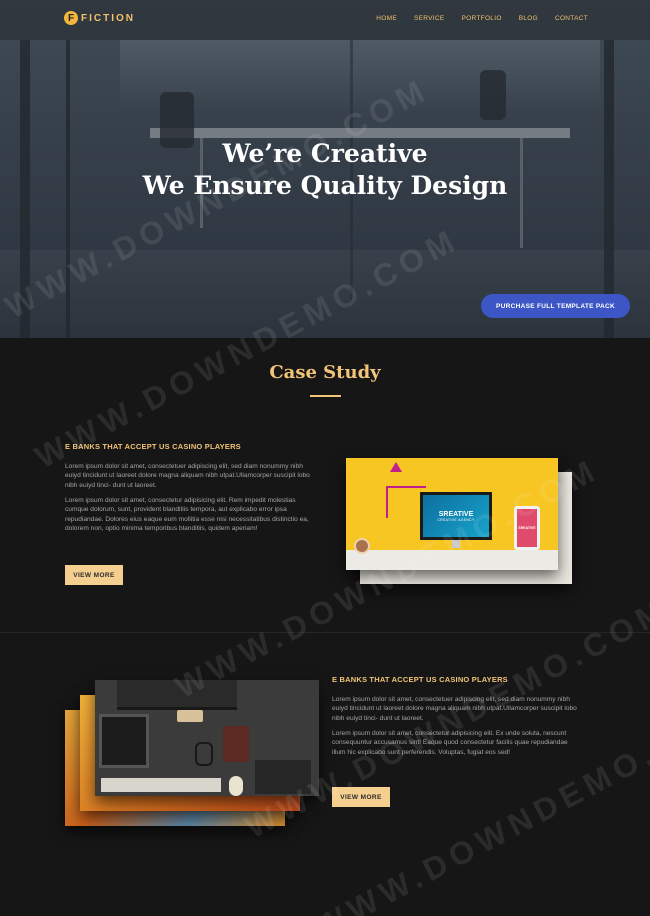  What do you see at coordinates (94, 575) in the screenshot?
I see `case-item-1-view-more-button: VIEW MORE` at bounding box center [94, 575].